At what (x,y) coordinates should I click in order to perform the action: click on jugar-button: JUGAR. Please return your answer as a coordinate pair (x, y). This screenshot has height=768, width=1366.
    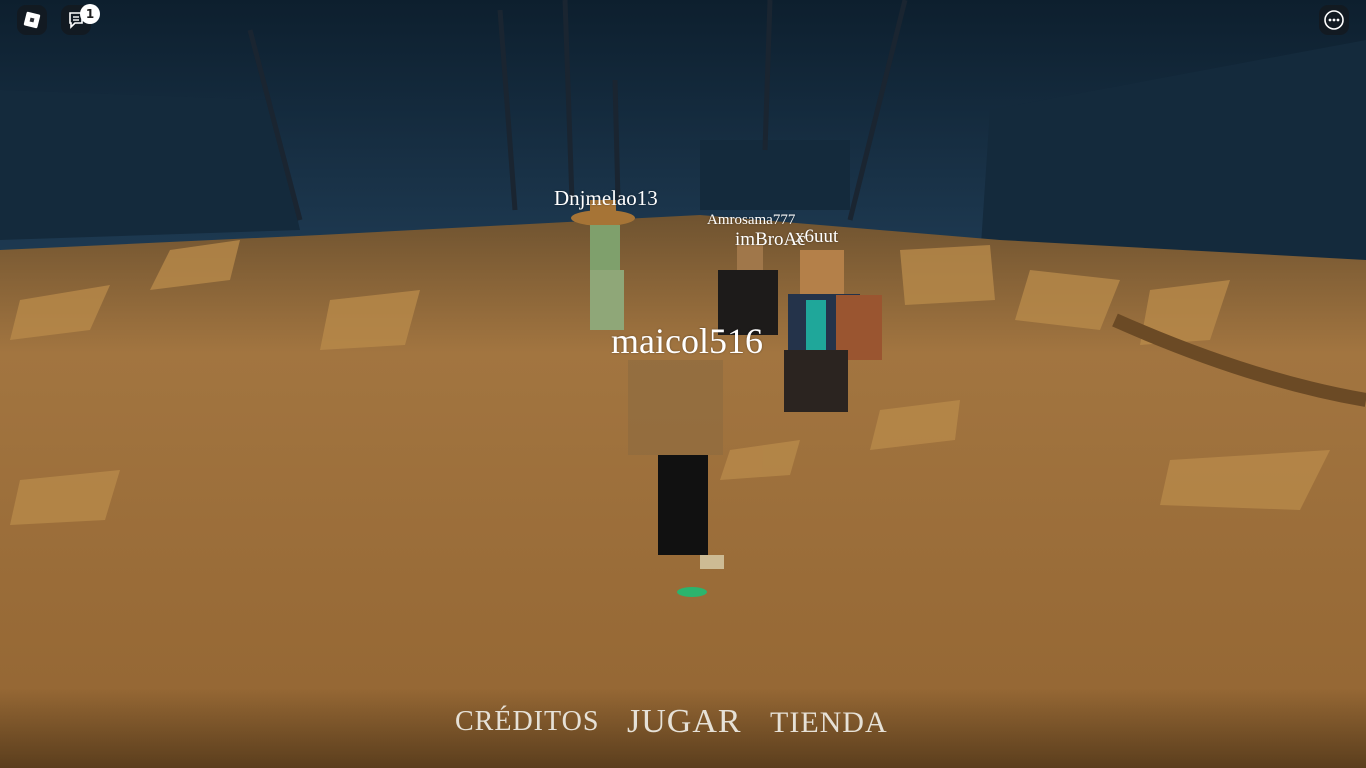
    Looking at the image, I should click on (684, 722).